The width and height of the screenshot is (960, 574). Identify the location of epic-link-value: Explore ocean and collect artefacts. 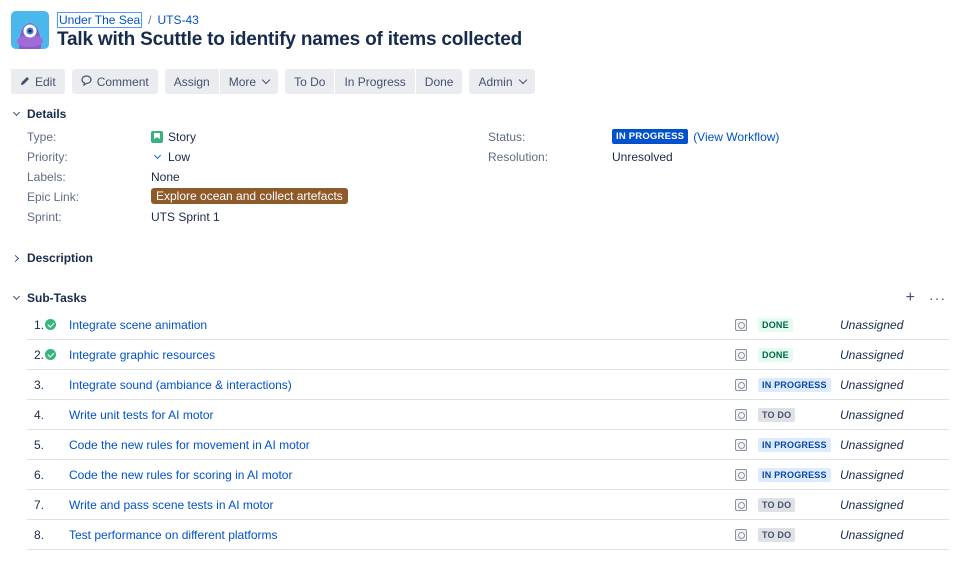
(249, 196).